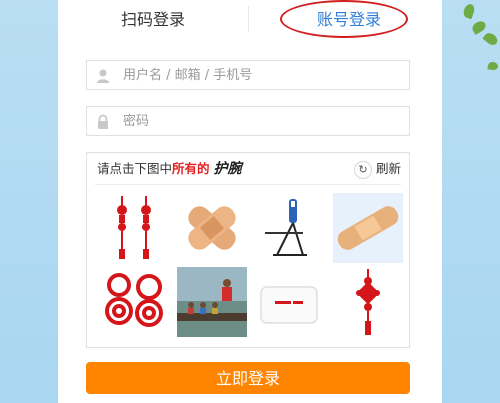  I want to click on refresh-icon: ↻, so click(362, 169).